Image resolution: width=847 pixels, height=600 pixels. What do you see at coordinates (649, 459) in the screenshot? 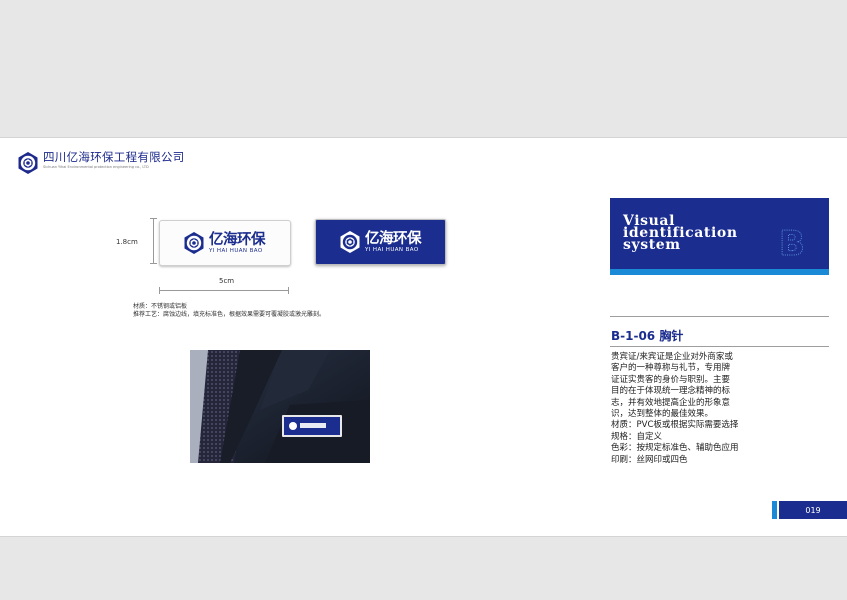
I see `body-line: 印刷：丝网印或四色` at bounding box center [649, 459].